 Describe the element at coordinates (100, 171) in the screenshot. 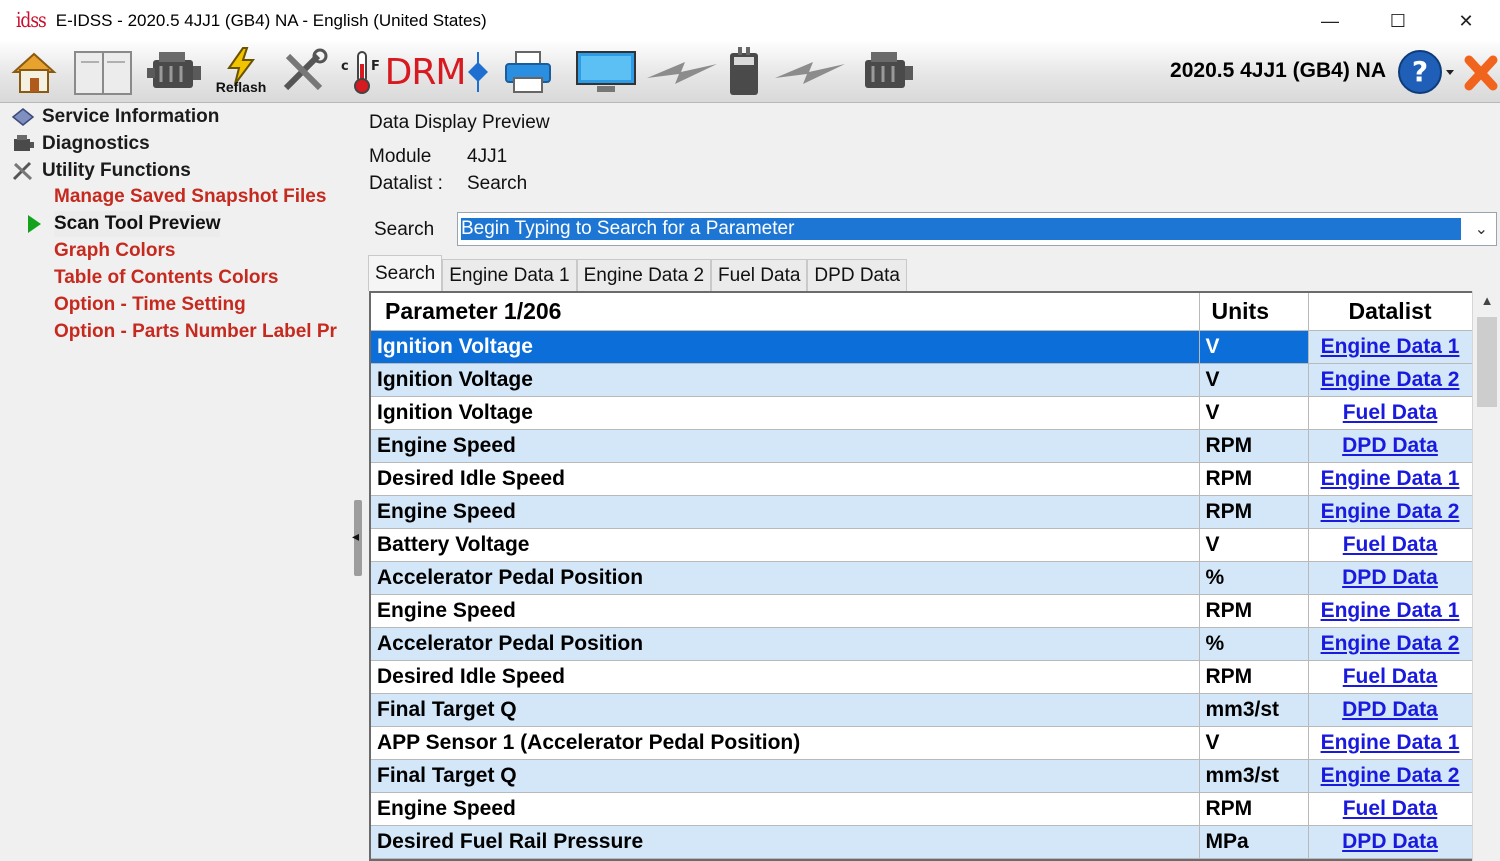

I see `sidebar-item-utility-functions: Utility Functions` at that location.